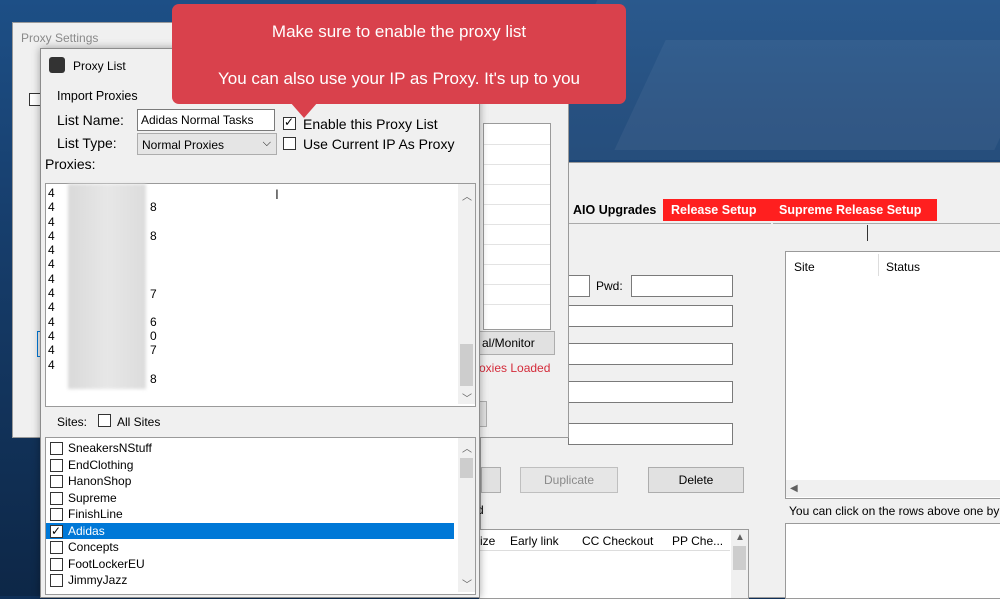 The height and width of the screenshot is (599, 1000). What do you see at coordinates (250, 465) in the screenshot?
I see `site-item: EndClothing` at bounding box center [250, 465].